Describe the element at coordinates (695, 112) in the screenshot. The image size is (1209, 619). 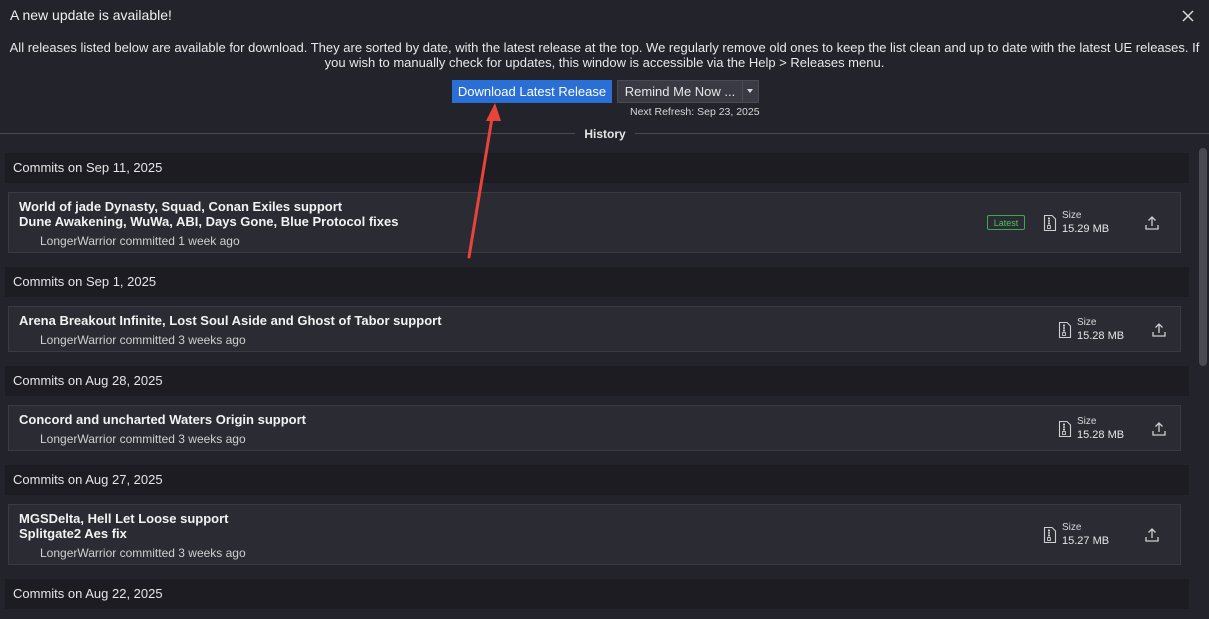
I see `next-refresh-text: Next Refresh: Sep 23, 2025` at that location.